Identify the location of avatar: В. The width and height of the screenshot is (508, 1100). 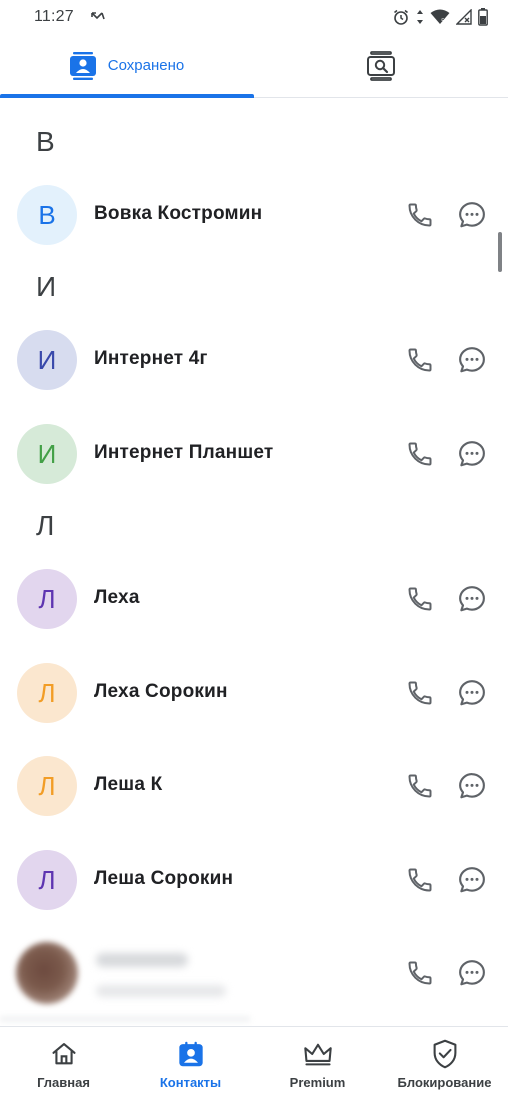
(47, 215).